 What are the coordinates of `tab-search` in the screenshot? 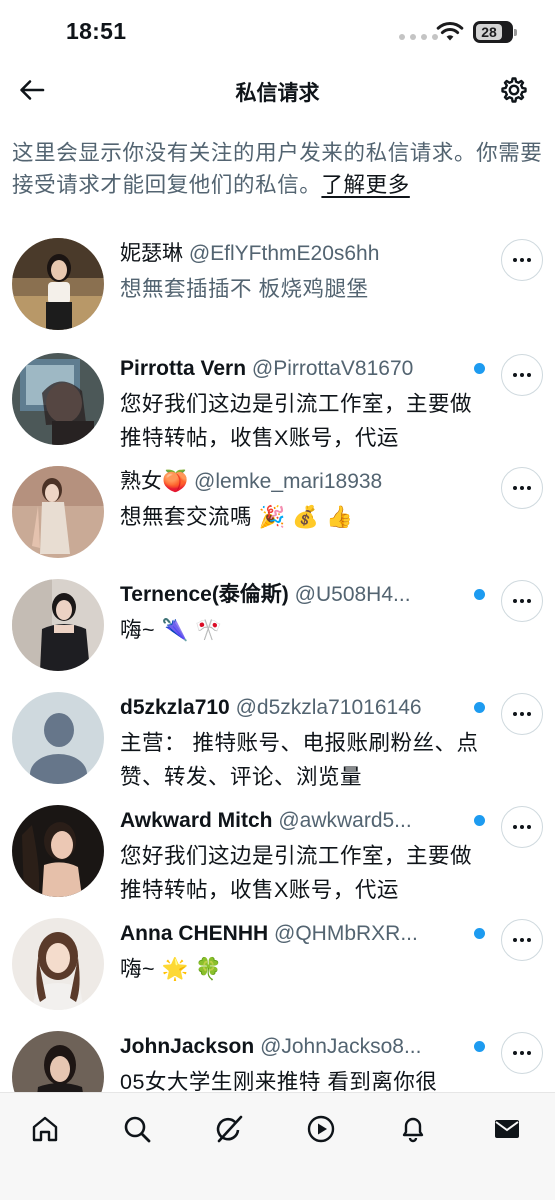 It's located at (137, 1129).